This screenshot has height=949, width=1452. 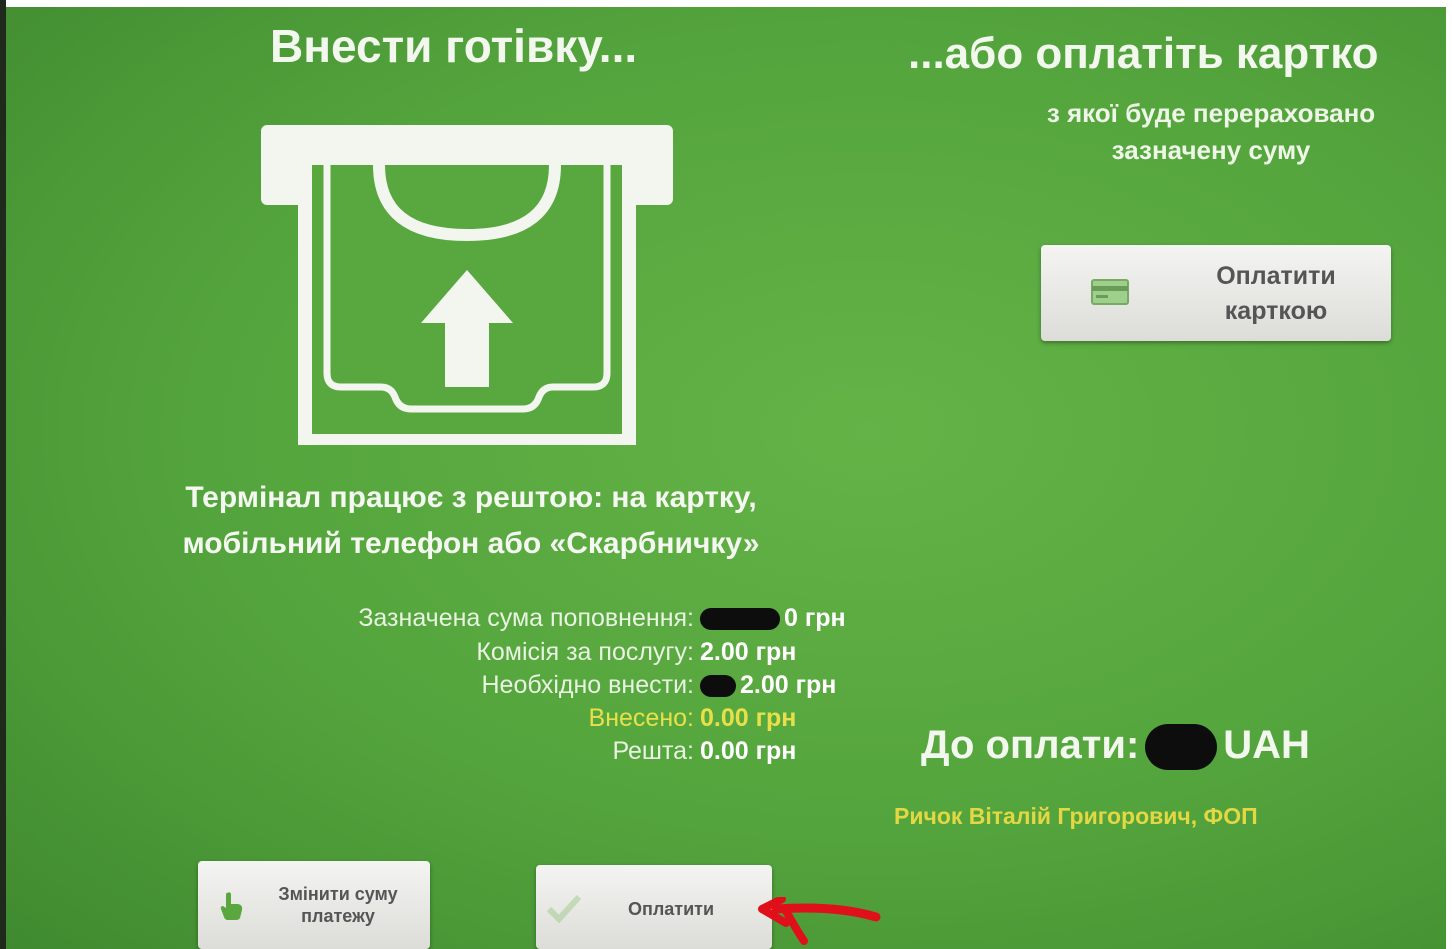 What do you see at coordinates (1110, 292) in the screenshot?
I see `card-icon` at bounding box center [1110, 292].